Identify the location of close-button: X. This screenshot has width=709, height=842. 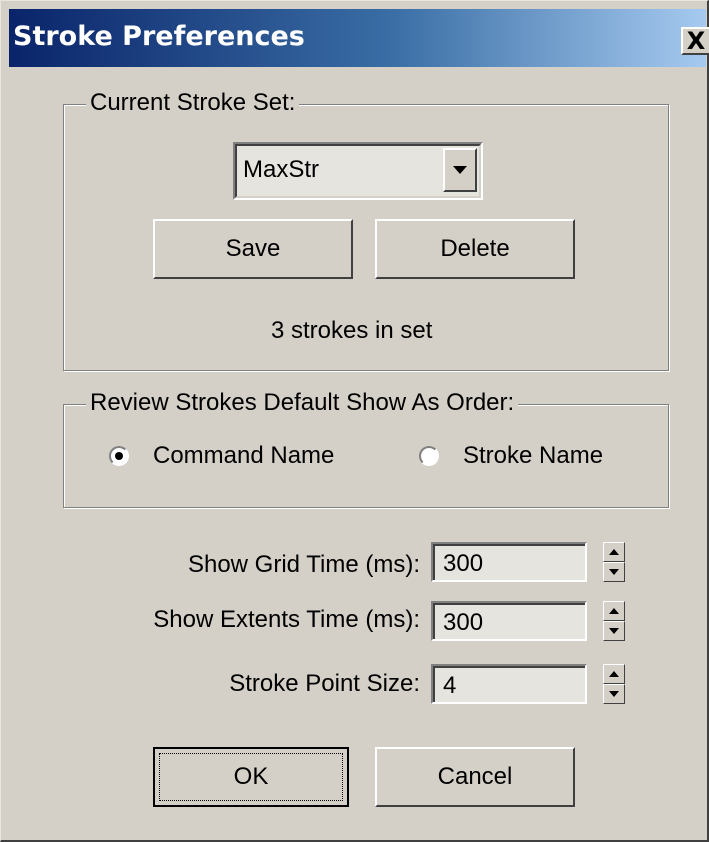
(695, 41).